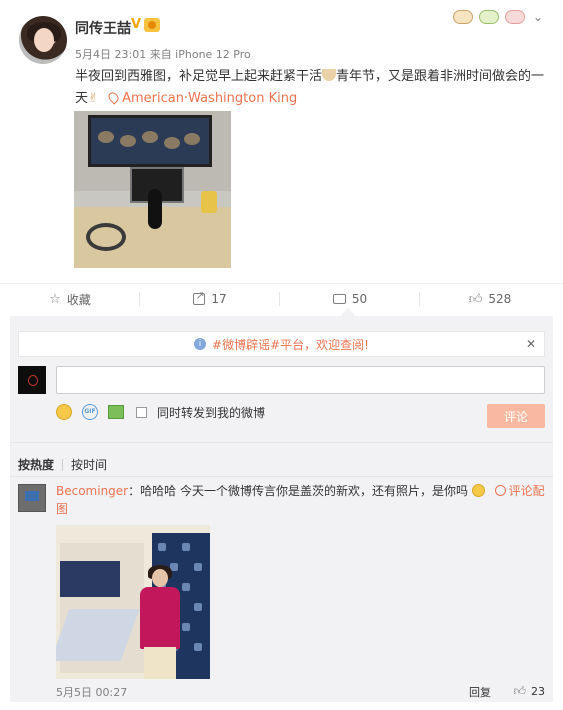  What do you see at coordinates (199, 297) in the screenshot?
I see `repost-icon` at bounding box center [199, 297].